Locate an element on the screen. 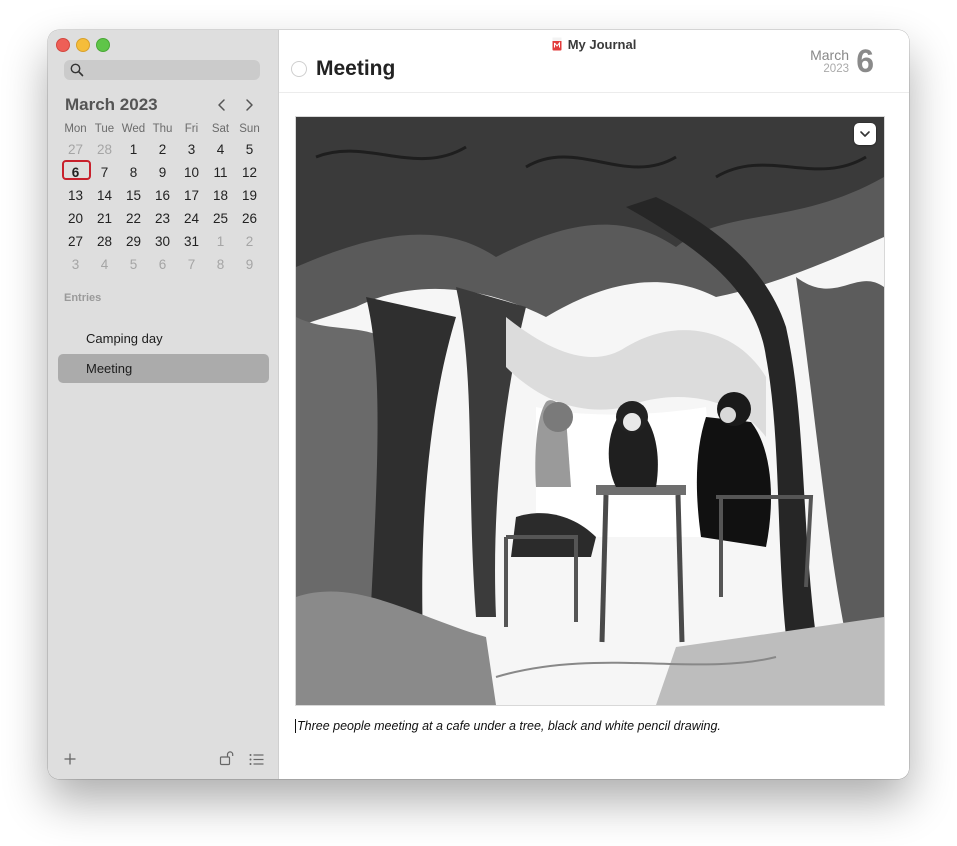  calendar-day: 18 is located at coordinates (220, 195).